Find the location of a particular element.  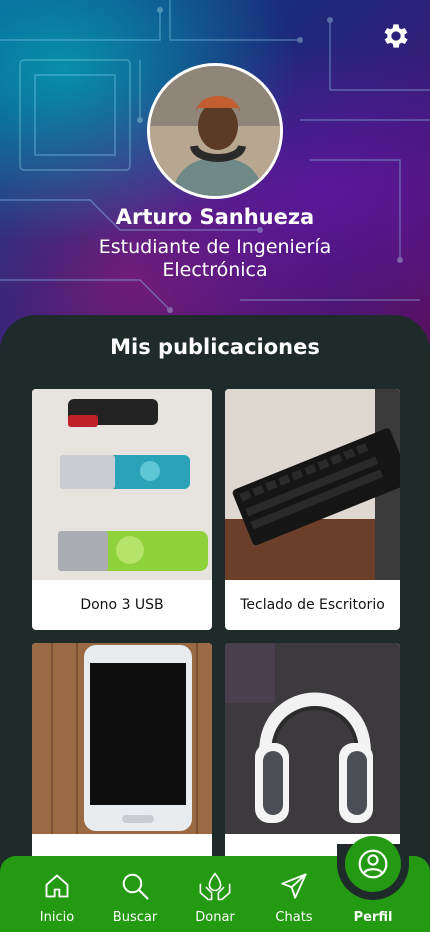

nav-item-perfil: Perfil is located at coordinates (373, 894).